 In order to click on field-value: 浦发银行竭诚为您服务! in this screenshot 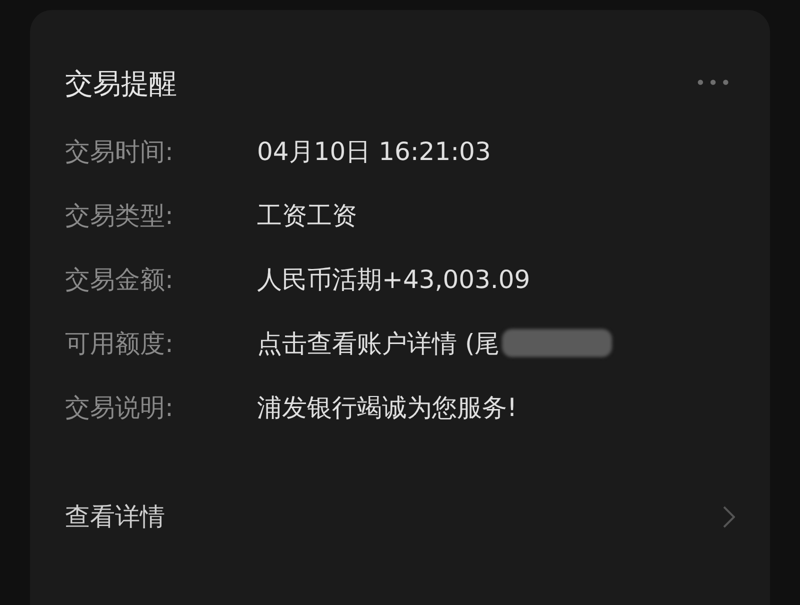, I will do `click(387, 407)`.